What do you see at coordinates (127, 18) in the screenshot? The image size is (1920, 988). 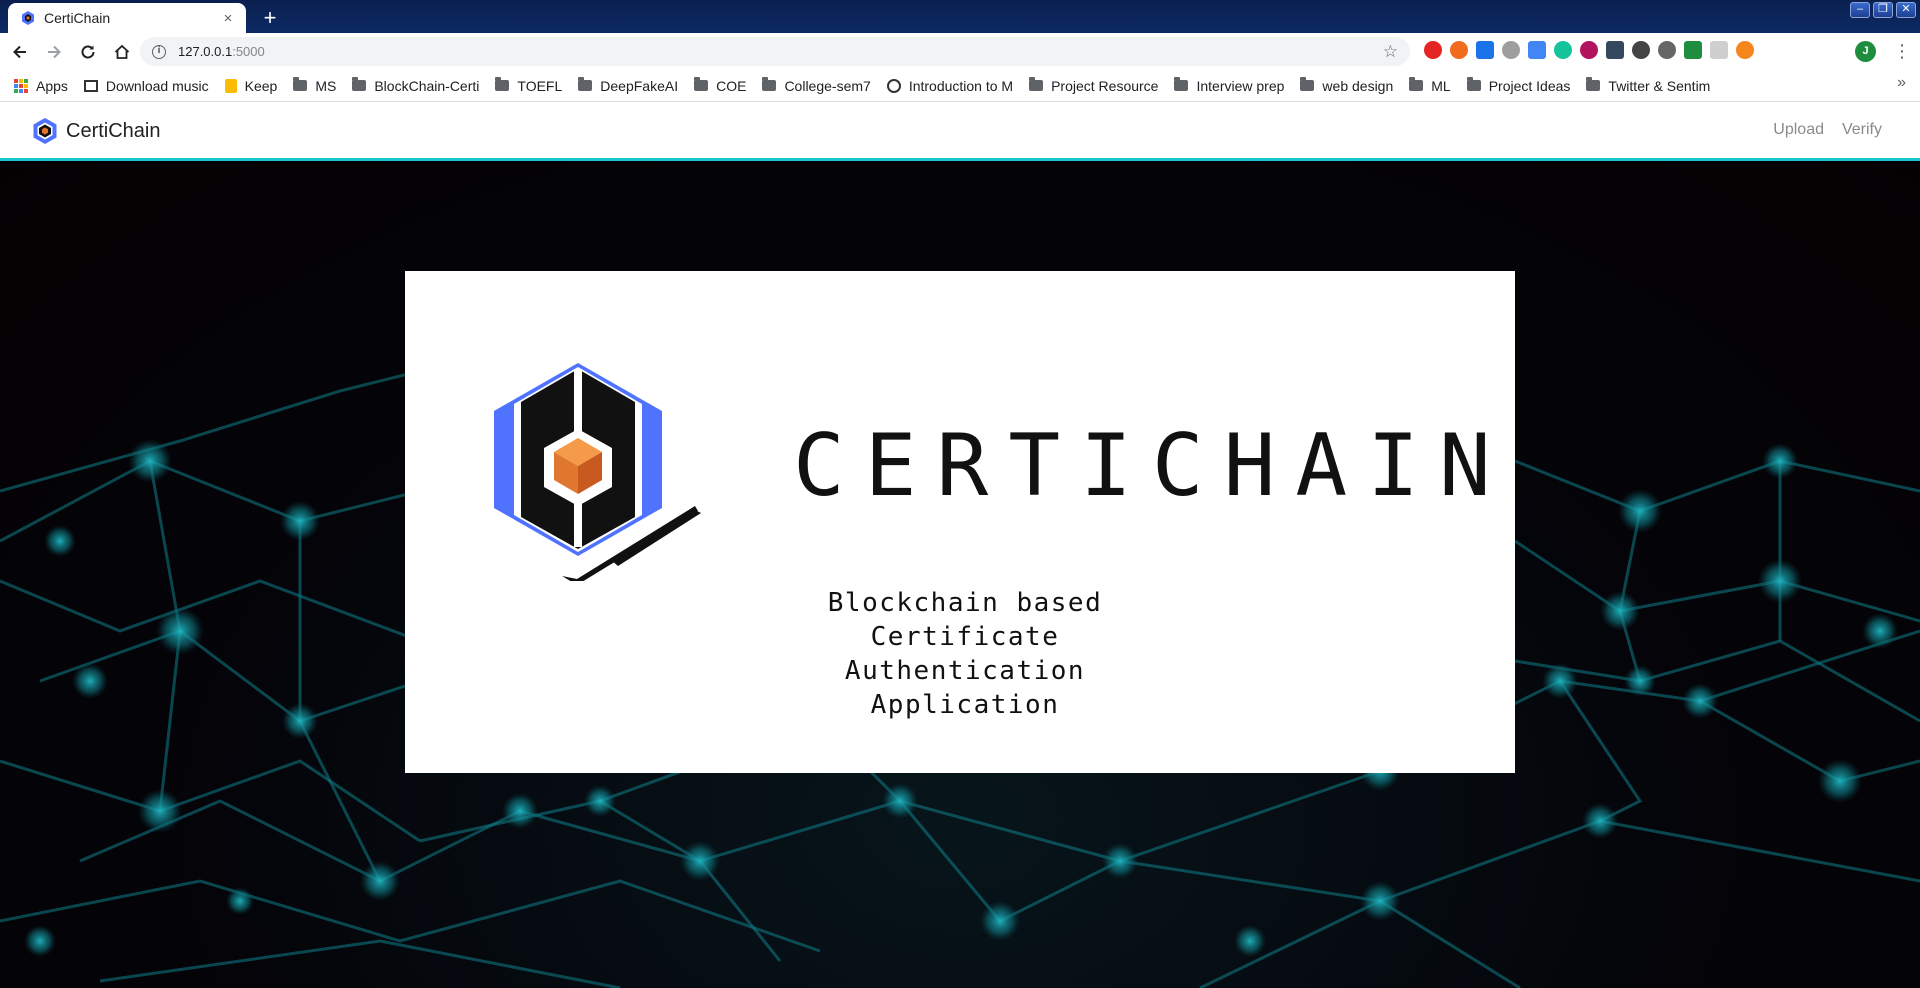 I see `browser-tab: CertiChain ×` at bounding box center [127, 18].